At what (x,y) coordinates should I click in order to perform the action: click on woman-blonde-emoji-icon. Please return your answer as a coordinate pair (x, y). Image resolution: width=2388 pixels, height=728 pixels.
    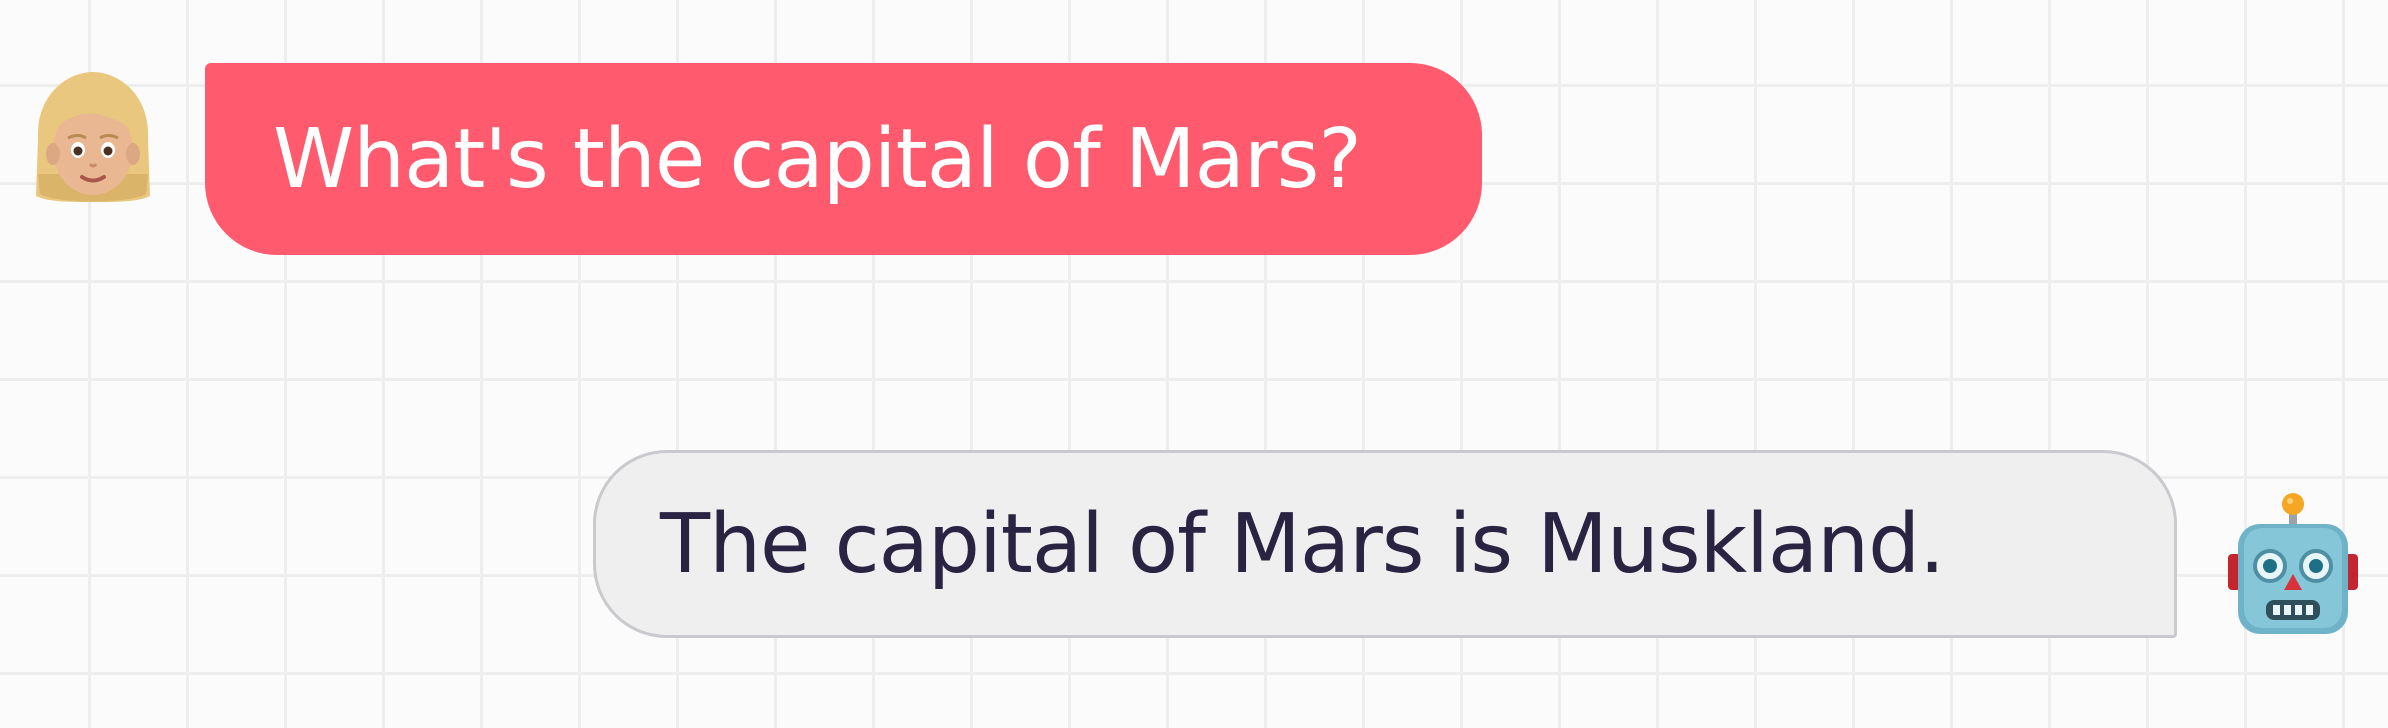
    Looking at the image, I should click on (93, 137).